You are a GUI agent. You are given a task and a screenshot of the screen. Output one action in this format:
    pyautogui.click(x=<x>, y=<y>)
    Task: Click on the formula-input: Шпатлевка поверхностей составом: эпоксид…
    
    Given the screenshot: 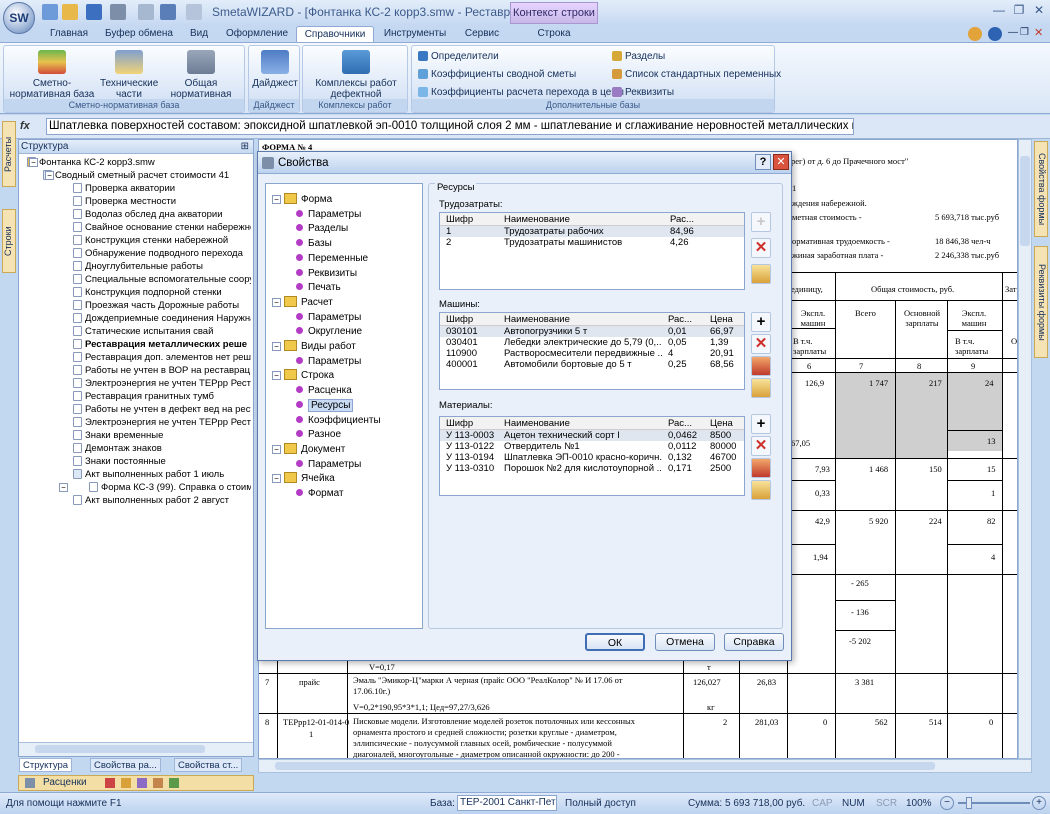 What is the action you would take?
    pyautogui.click(x=450, y=126)
    